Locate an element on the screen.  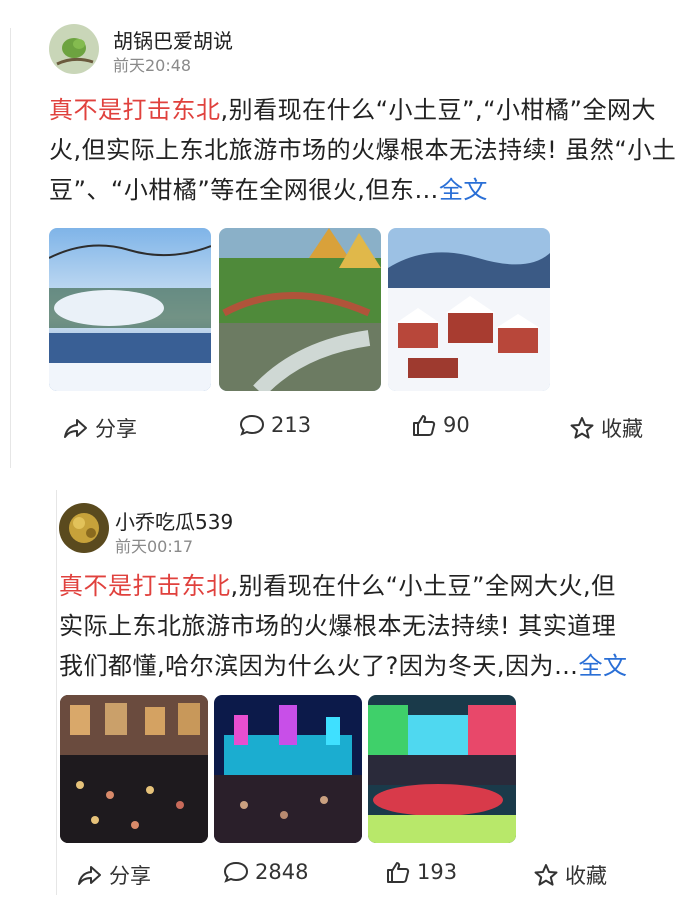
like-count: 193 is located at coordinates (437, 872).